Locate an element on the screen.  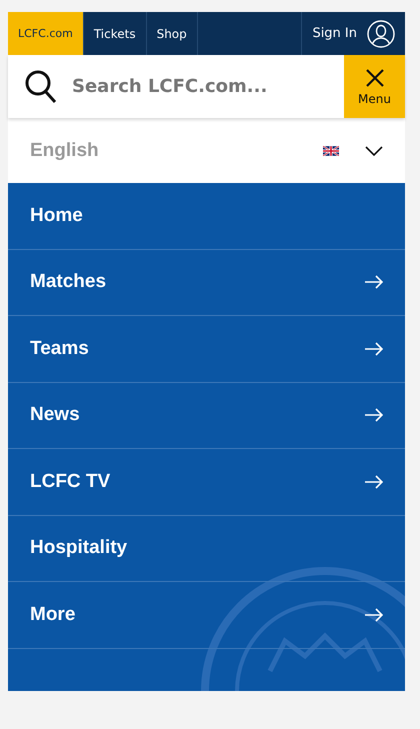
user-icon is located at coordinates (381, 34).